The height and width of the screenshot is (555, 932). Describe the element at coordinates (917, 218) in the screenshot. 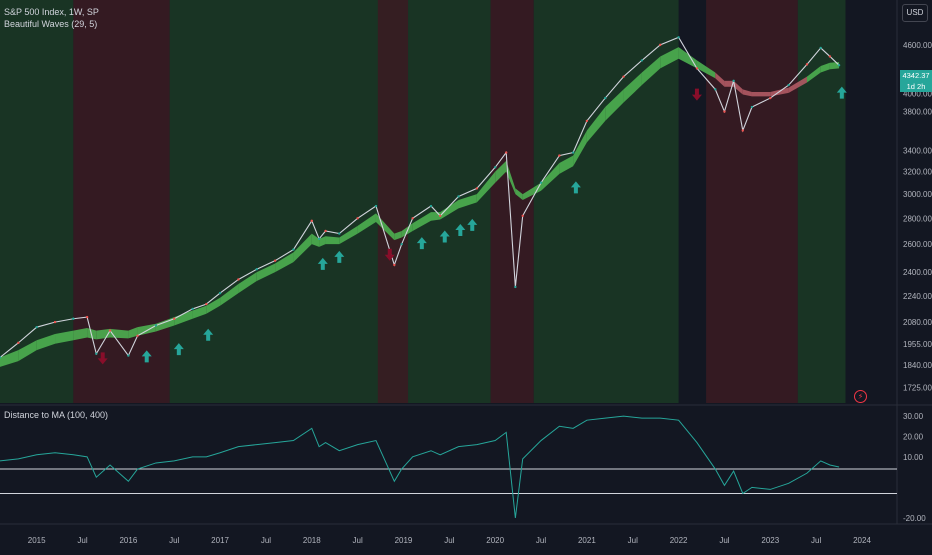

I see `price-tick-label: 2800.00` at that location.